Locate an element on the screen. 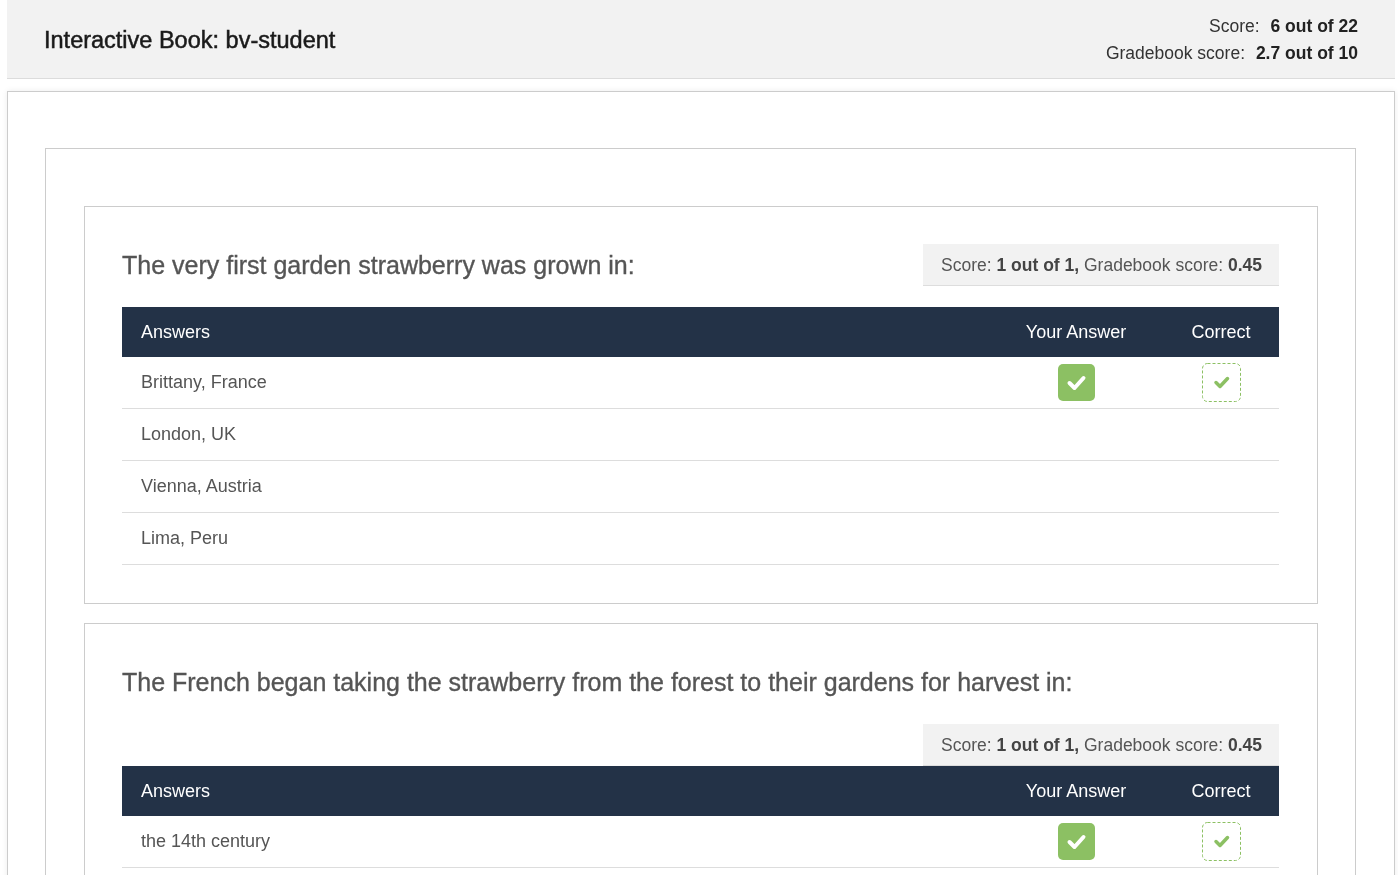 The width and height of the screenshot is (1398, 875). total-score: Score: 6 out of 22 is located at coordinates (1283, 26).